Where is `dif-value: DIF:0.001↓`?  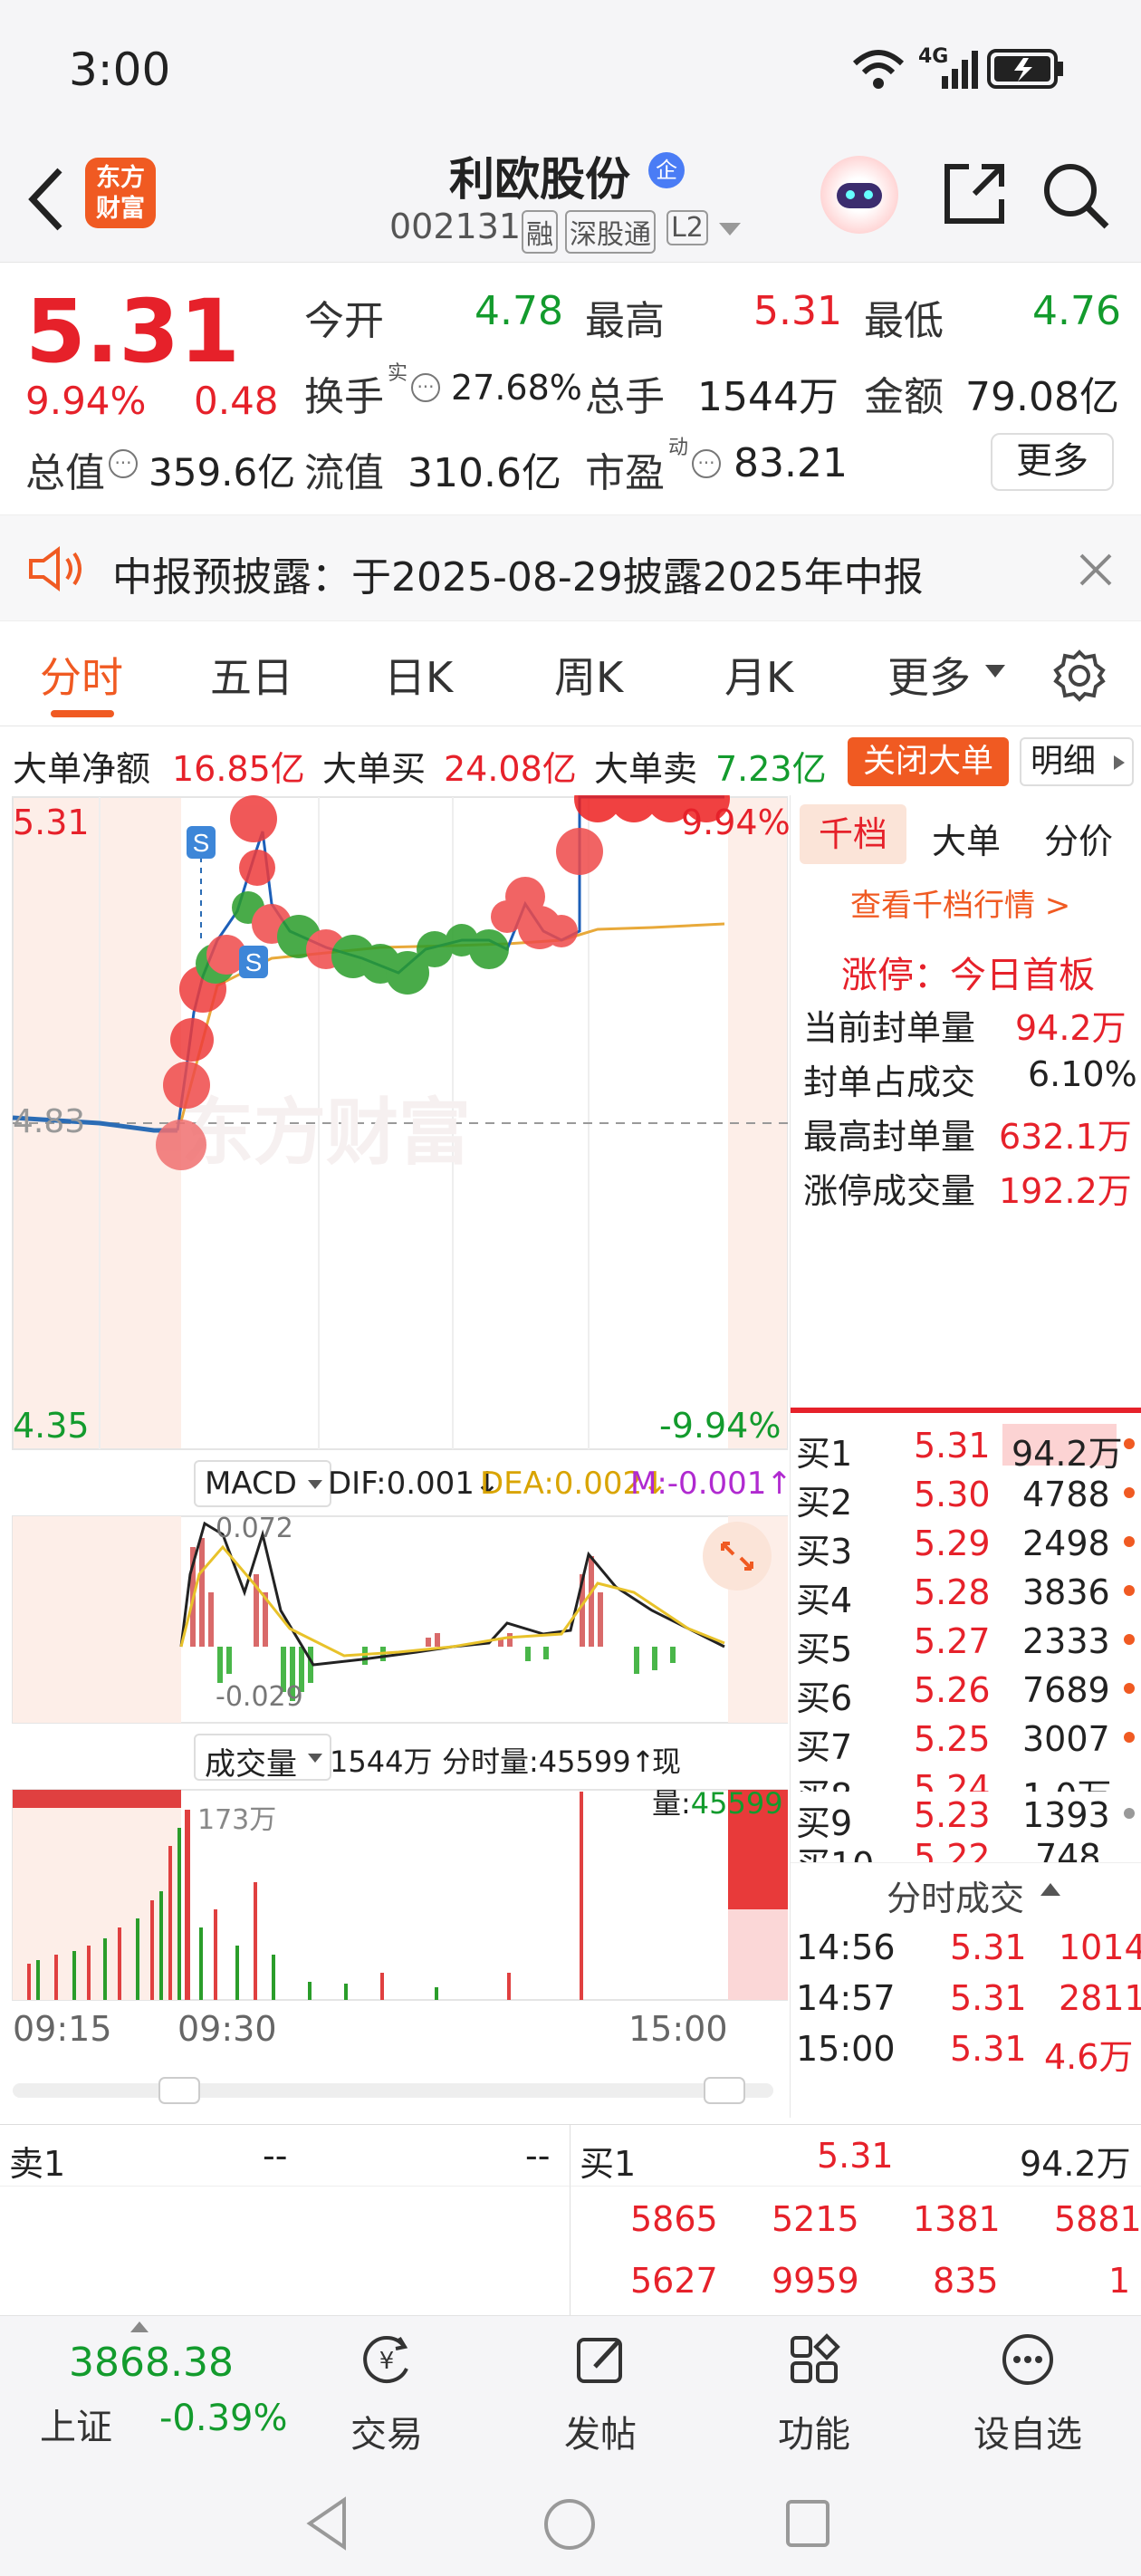 dif-value: DIF:0.001↓ is located at coordinates (414, 1484).